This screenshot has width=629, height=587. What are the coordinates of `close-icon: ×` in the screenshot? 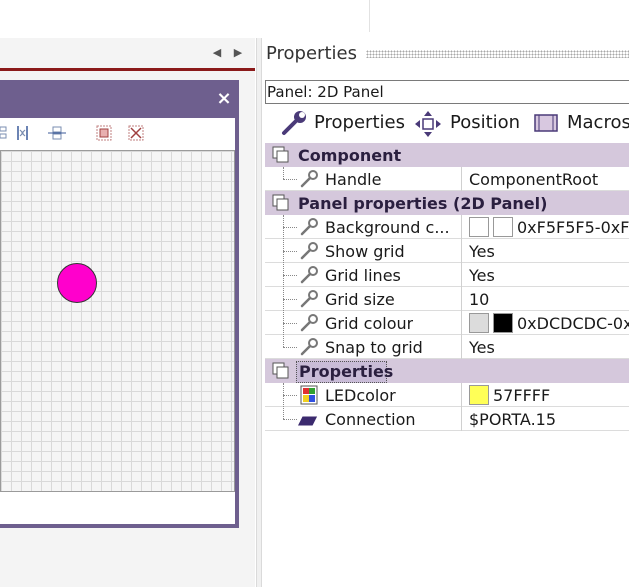 It's located at (224, 99).